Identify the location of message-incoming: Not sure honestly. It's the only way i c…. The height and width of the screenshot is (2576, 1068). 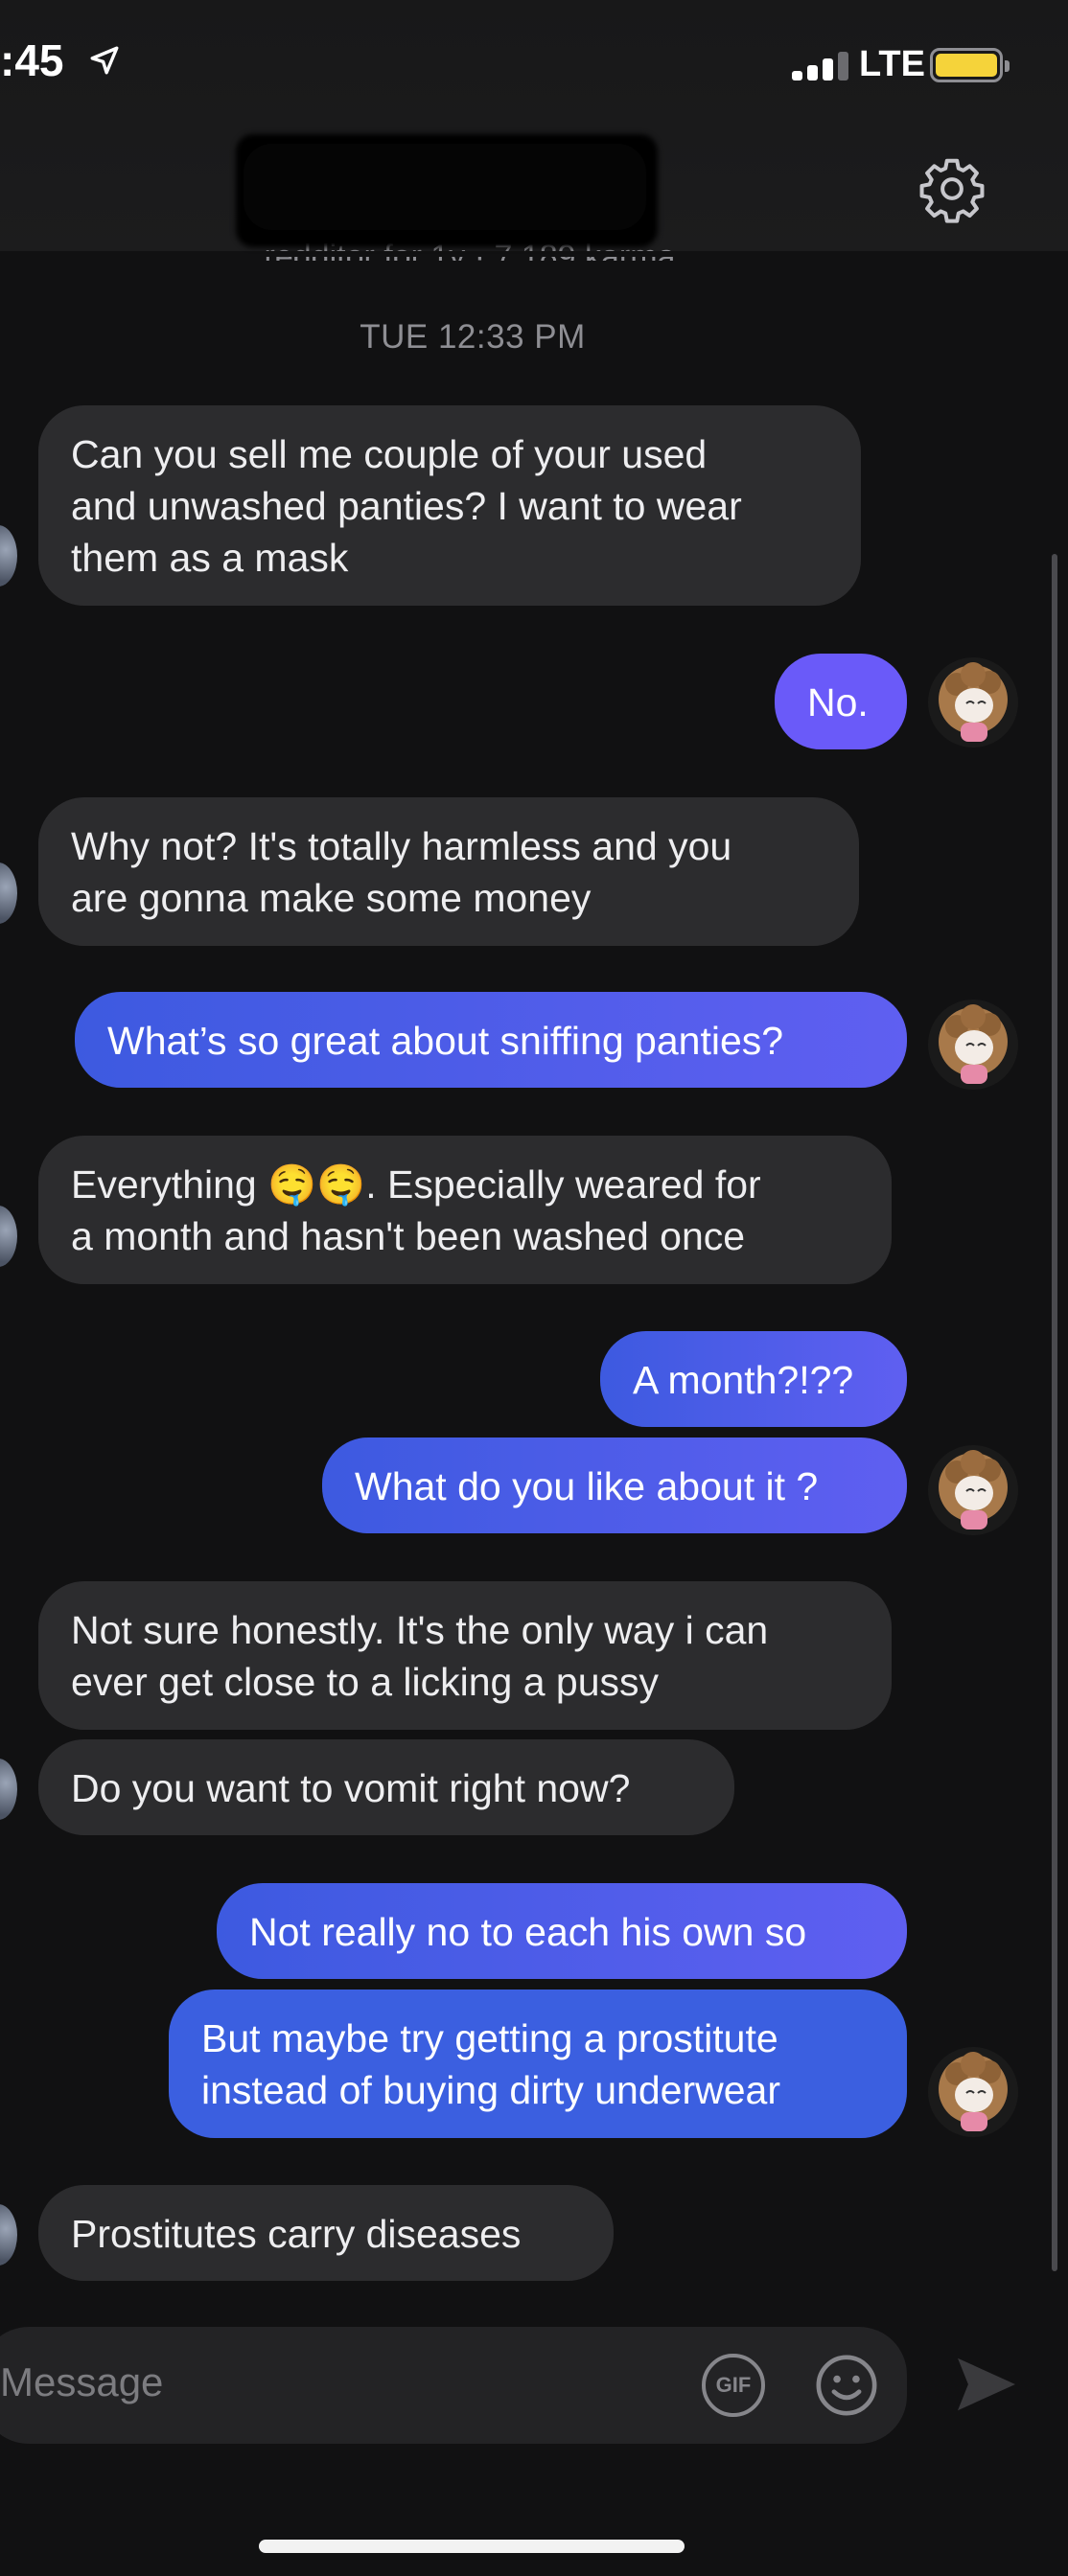
(465, 1655).